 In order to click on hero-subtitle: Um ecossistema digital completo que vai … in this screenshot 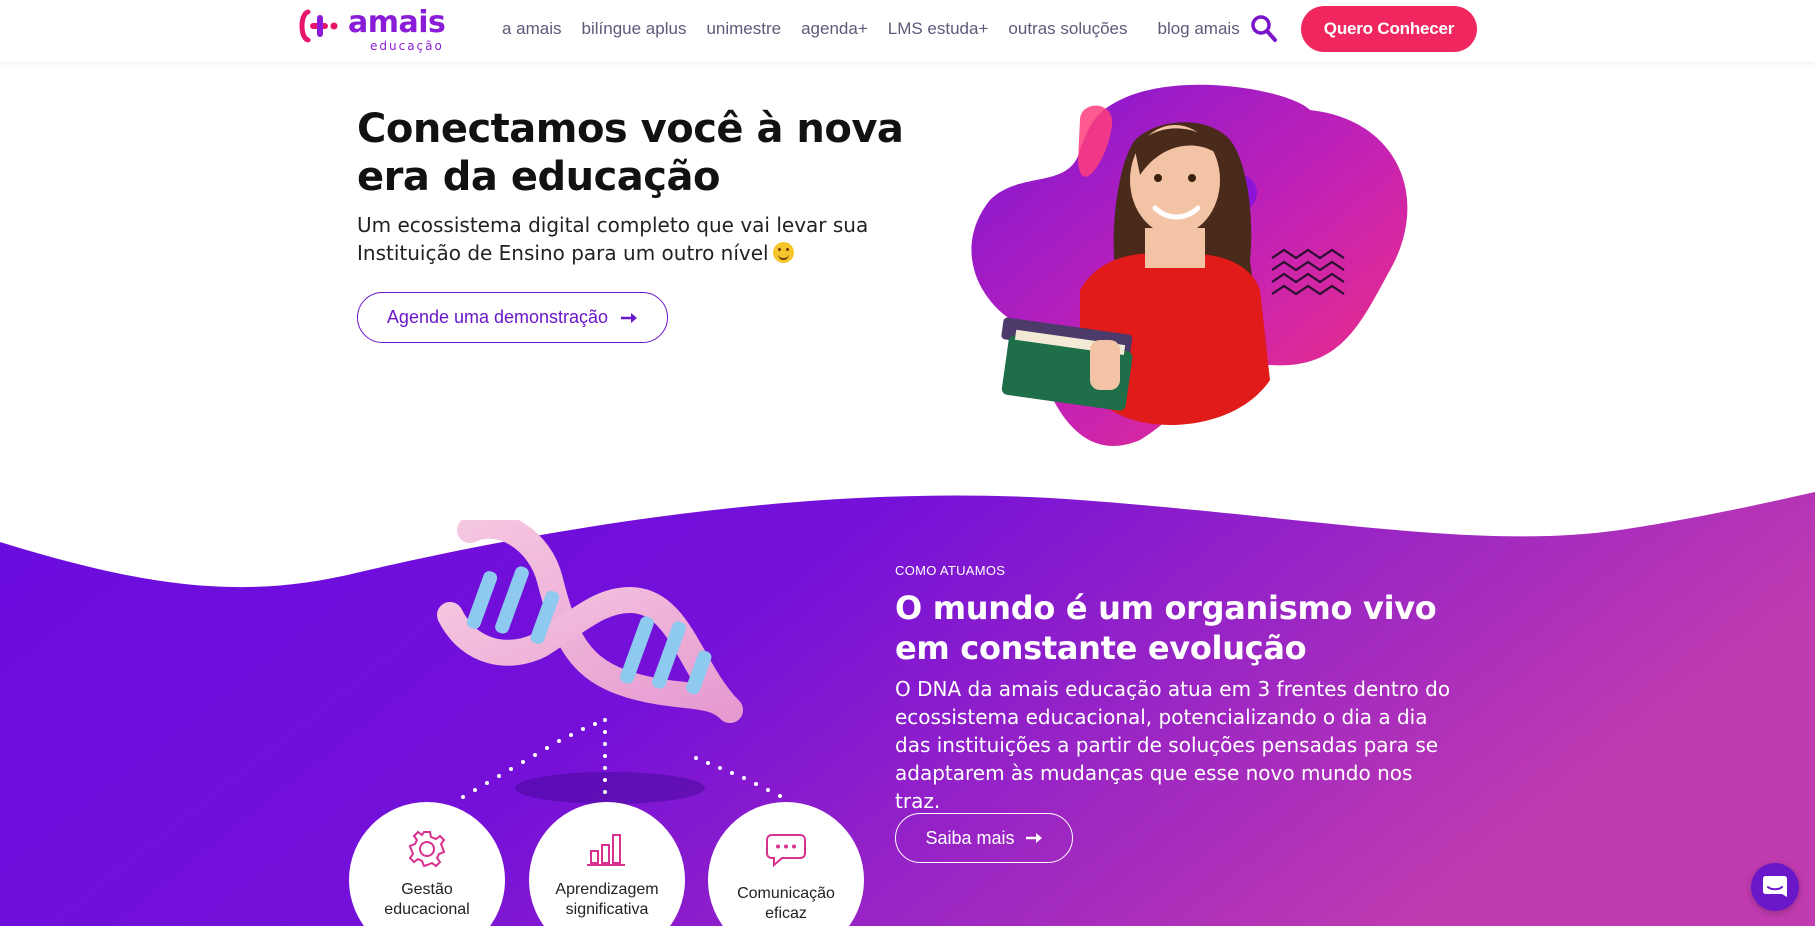, I will do `click(617, 239)`.